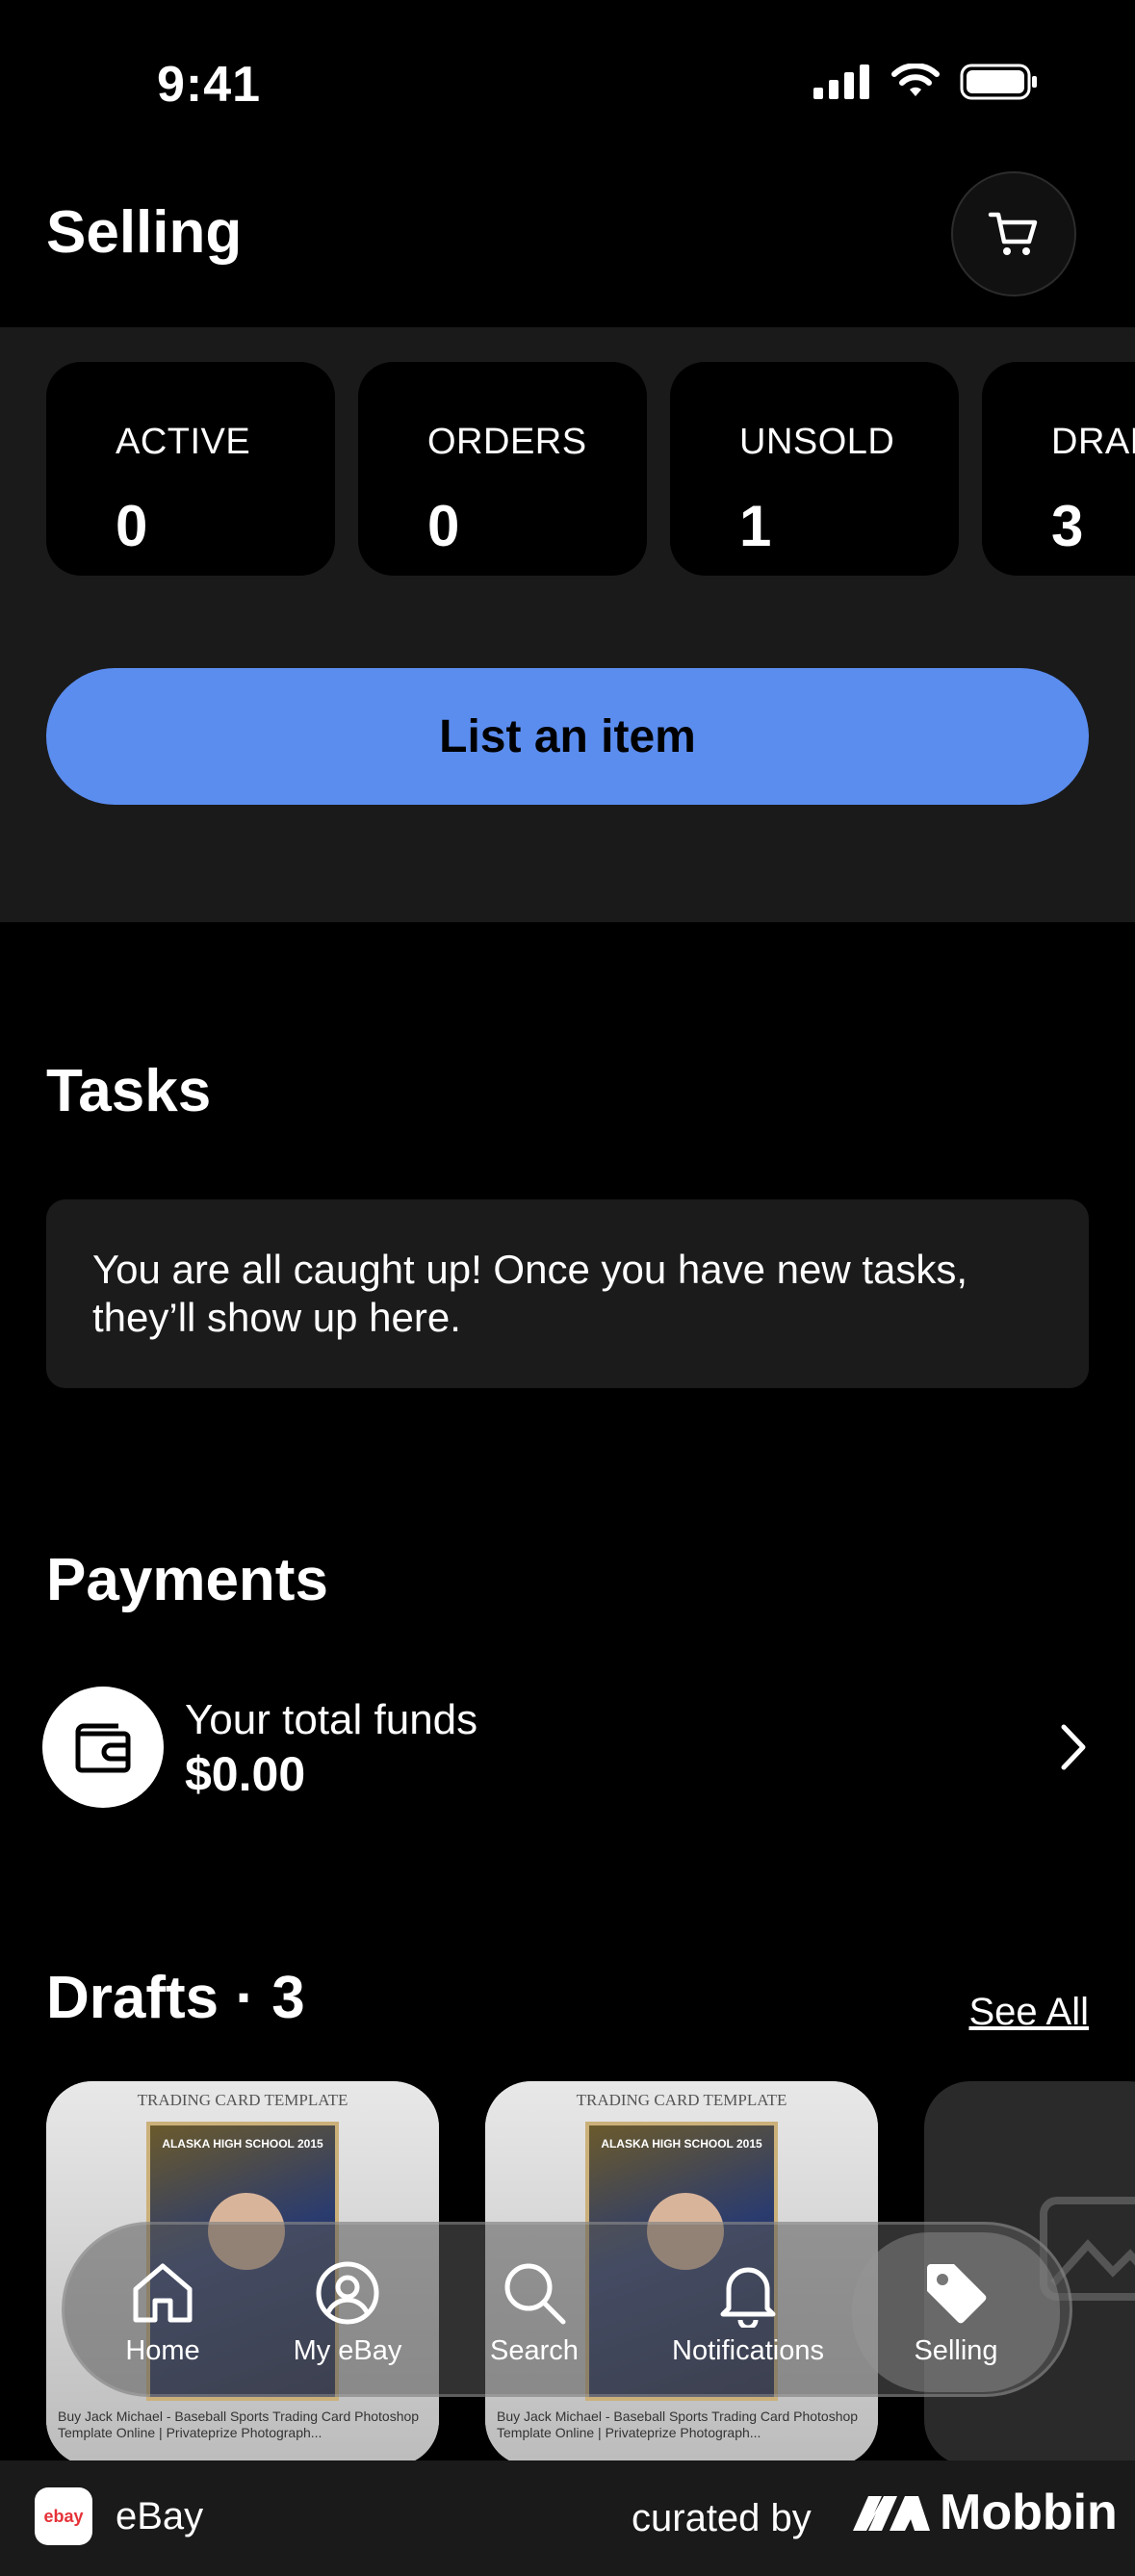 This screenshot has height=2576, width=1135. I want to click on tab-search: Search, so click(534, 2313).